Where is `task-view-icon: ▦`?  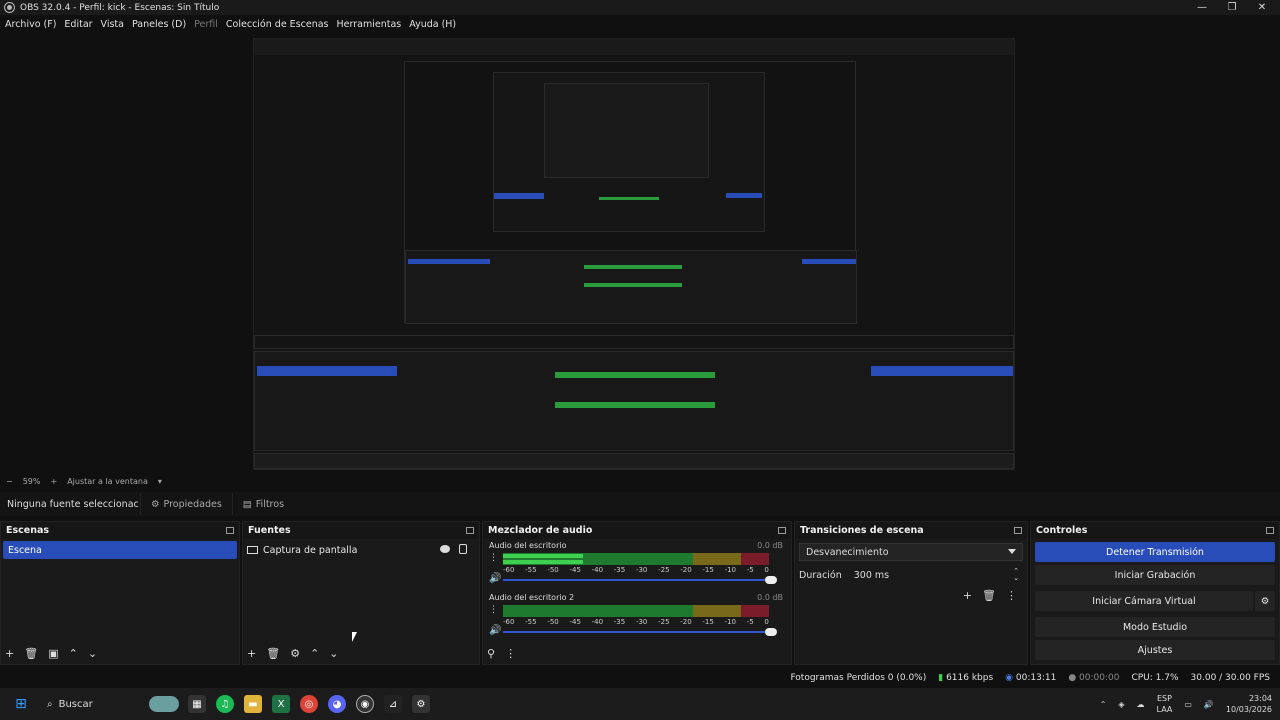 task-view-icon: ▦ is located at coordinates (197, 704).